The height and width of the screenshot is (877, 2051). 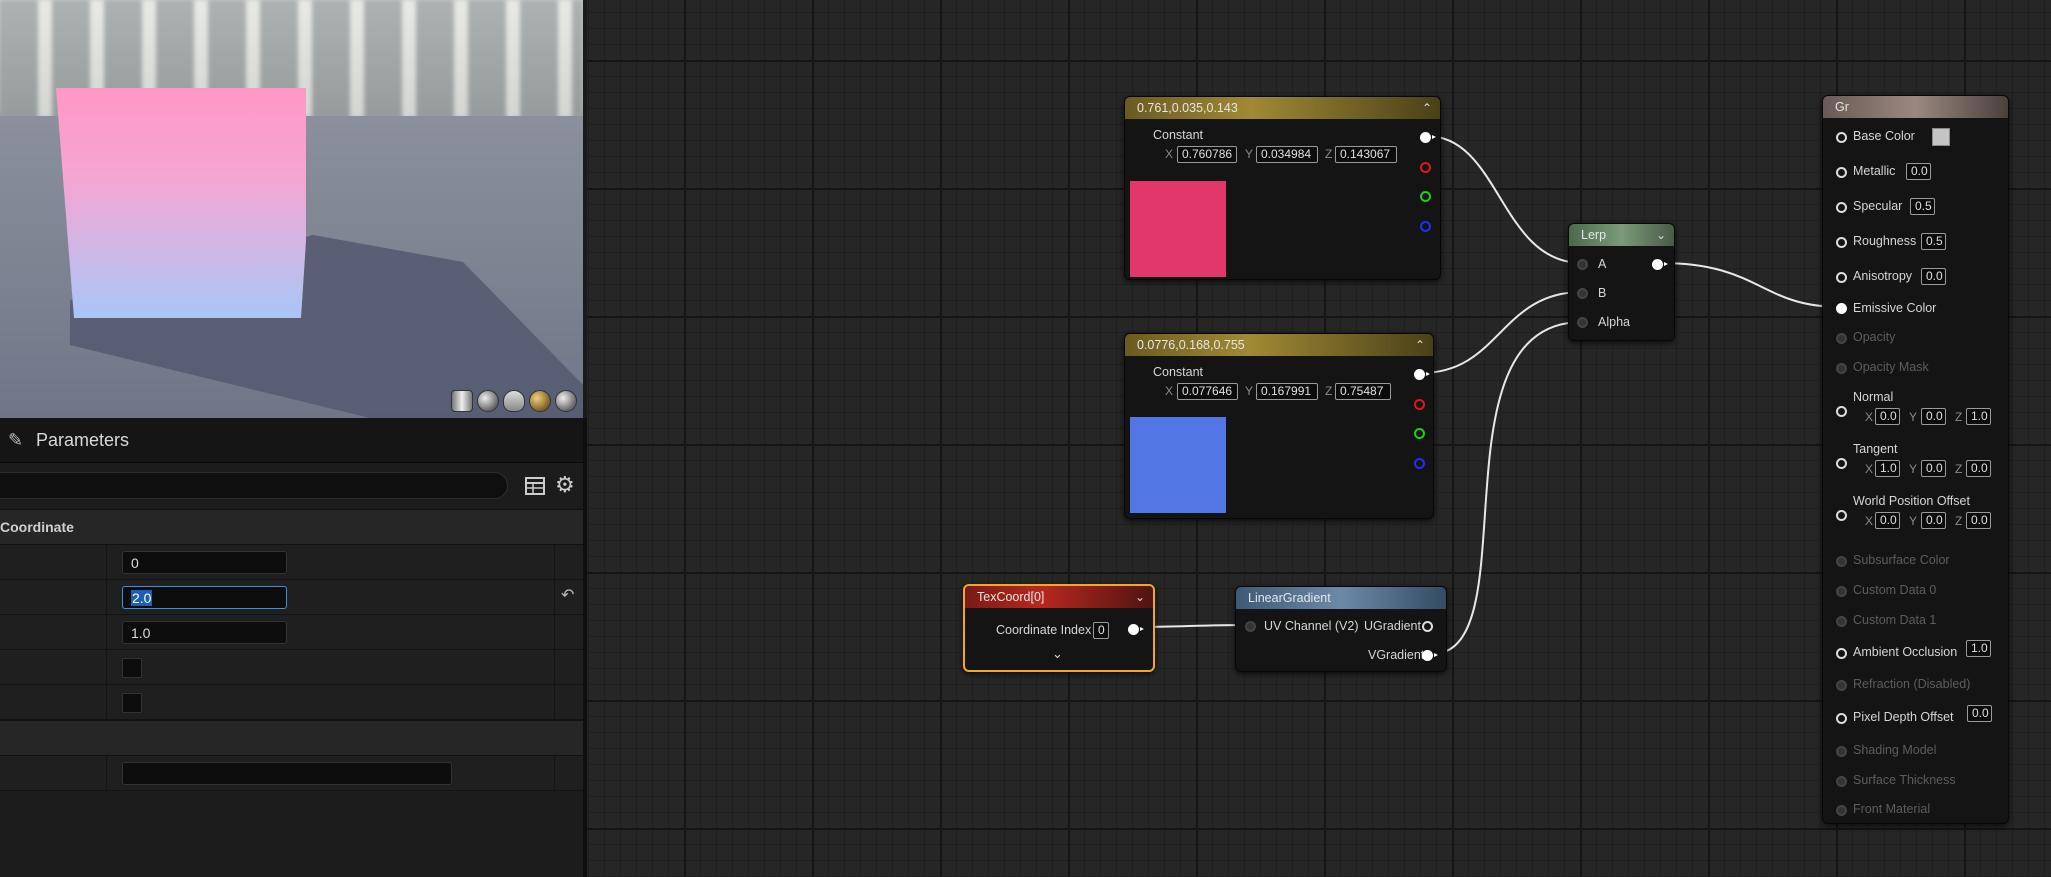 What do you see at coordinates (1978, 648) in the screenshot?
I see `ao-value: 1.0` at bounding box center [1978, 648].